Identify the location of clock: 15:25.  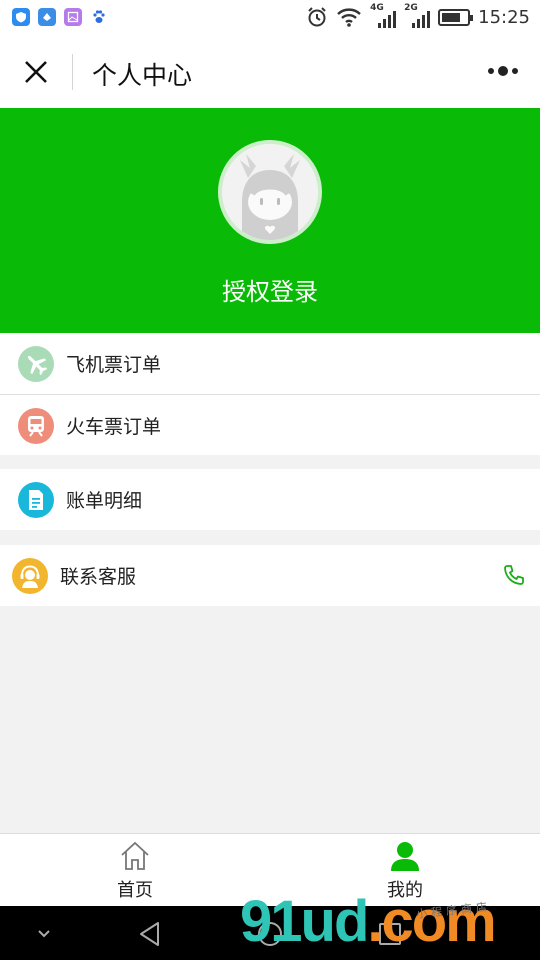
(504, 17).